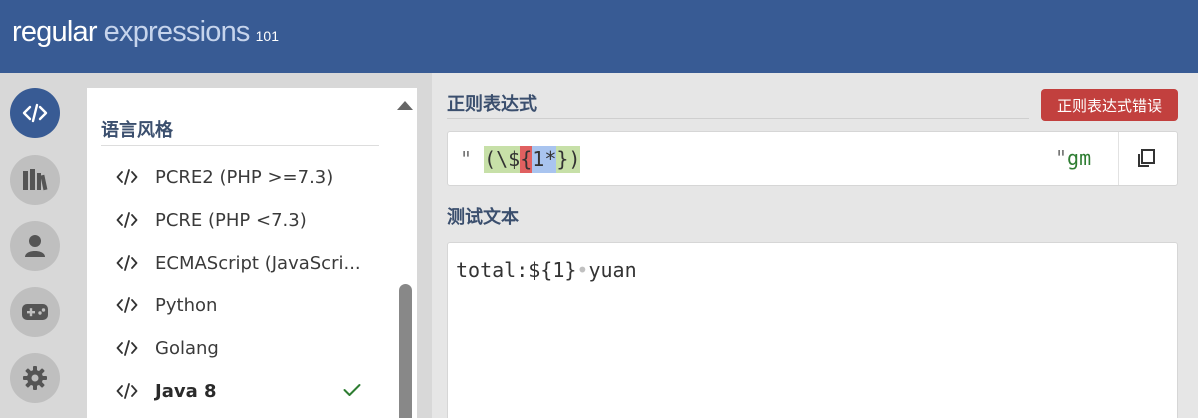 The image size is (1198, 418). Describe the element at coordinates (466, 159) in the screenshot. I see `regex-delimiter-open: "` at that location.